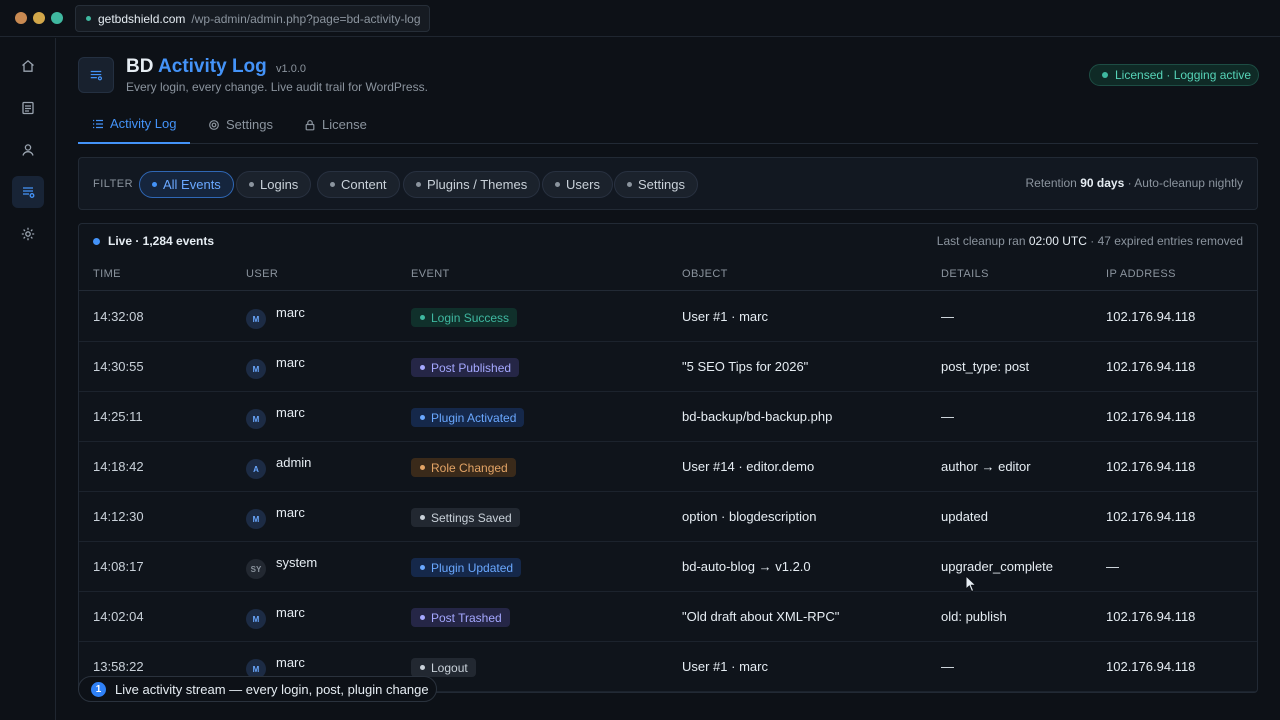  Describe the element at coordinates (1112, 566) in the screenshot. I see `ip-address: —` at that location.